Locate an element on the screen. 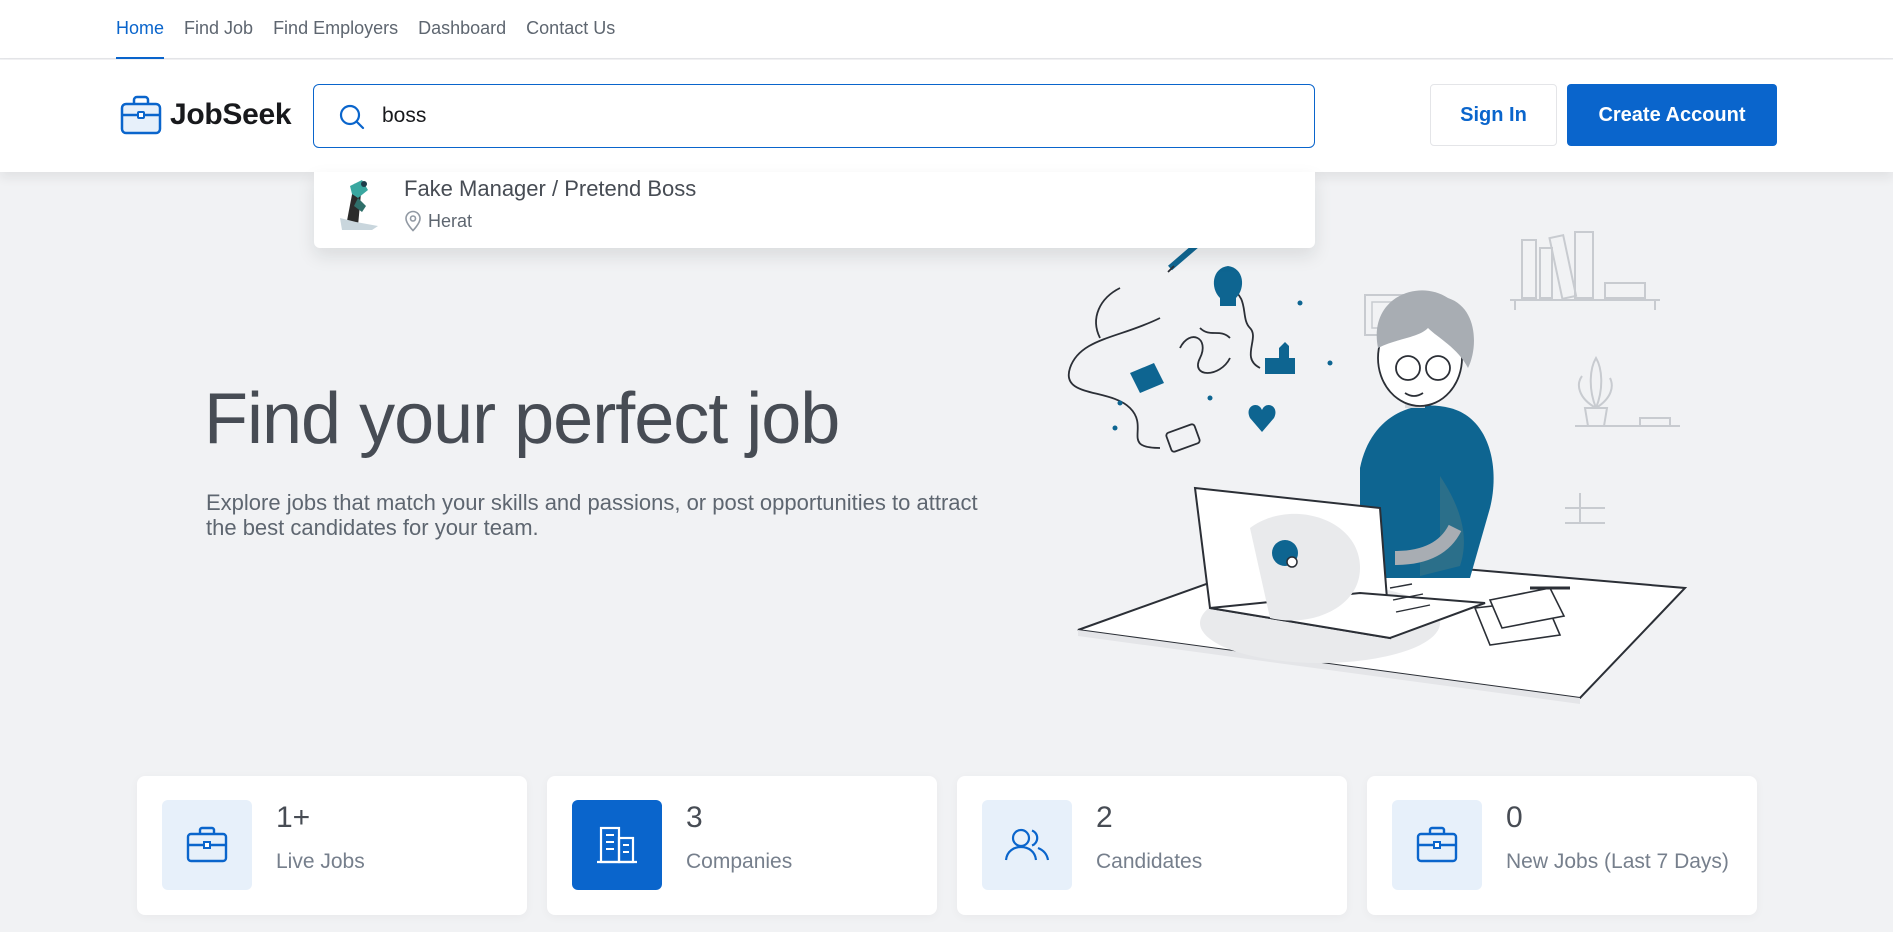 The width and height of the screenshot is (1893, 932). nav-item-dashboard: Dashboard is located at coordinates (462, 29).